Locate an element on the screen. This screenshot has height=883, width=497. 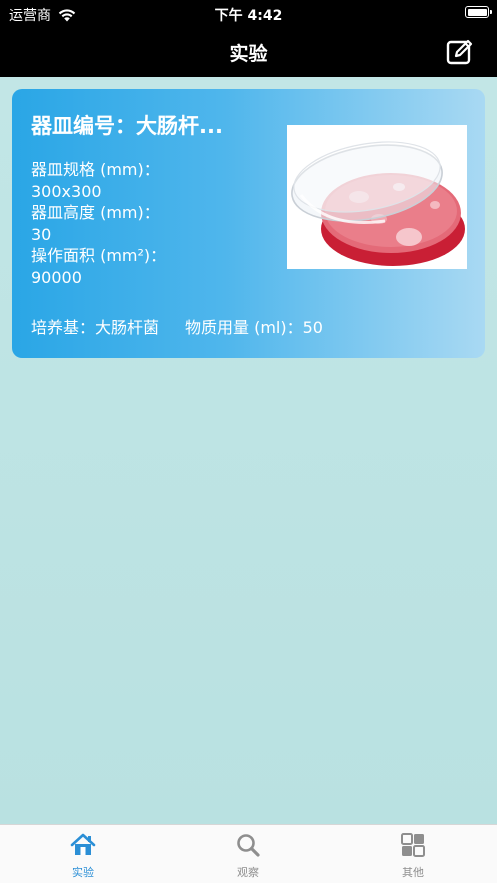
medium-text: 培养基：大肠杆菌 is located at coordinates (95, 327).